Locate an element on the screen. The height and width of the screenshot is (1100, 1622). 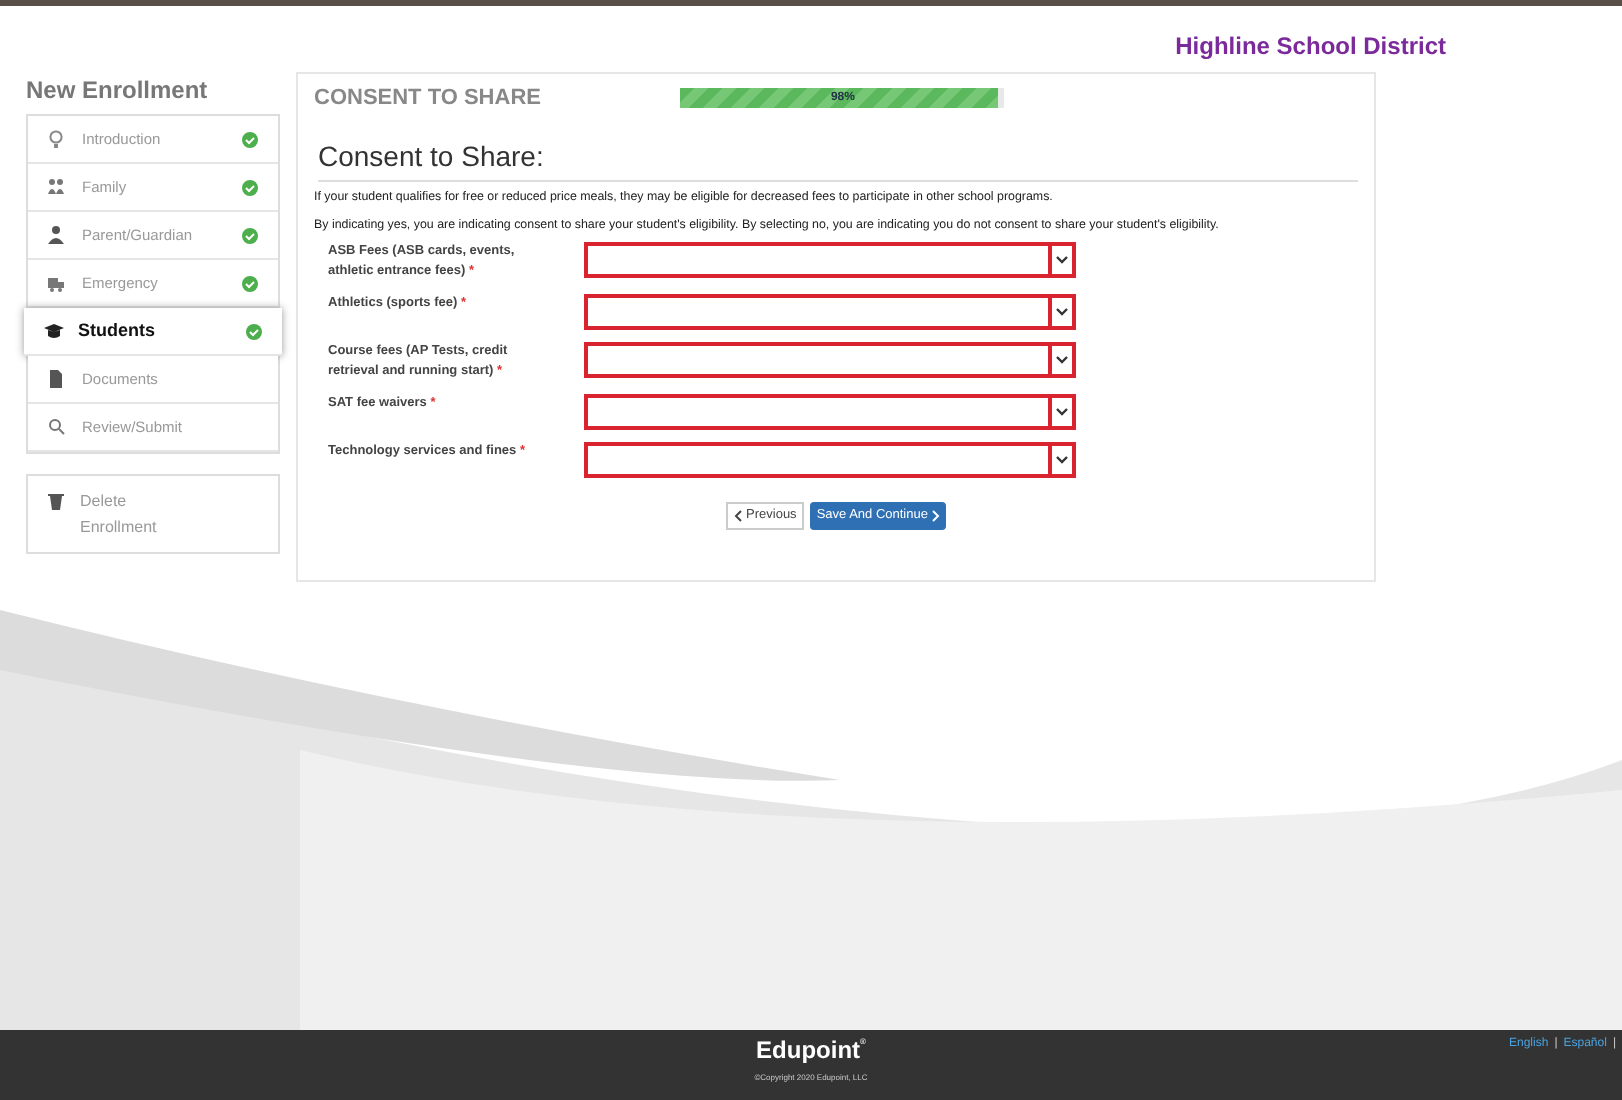
chevron-right-icon is located at coordinates (935, 515).